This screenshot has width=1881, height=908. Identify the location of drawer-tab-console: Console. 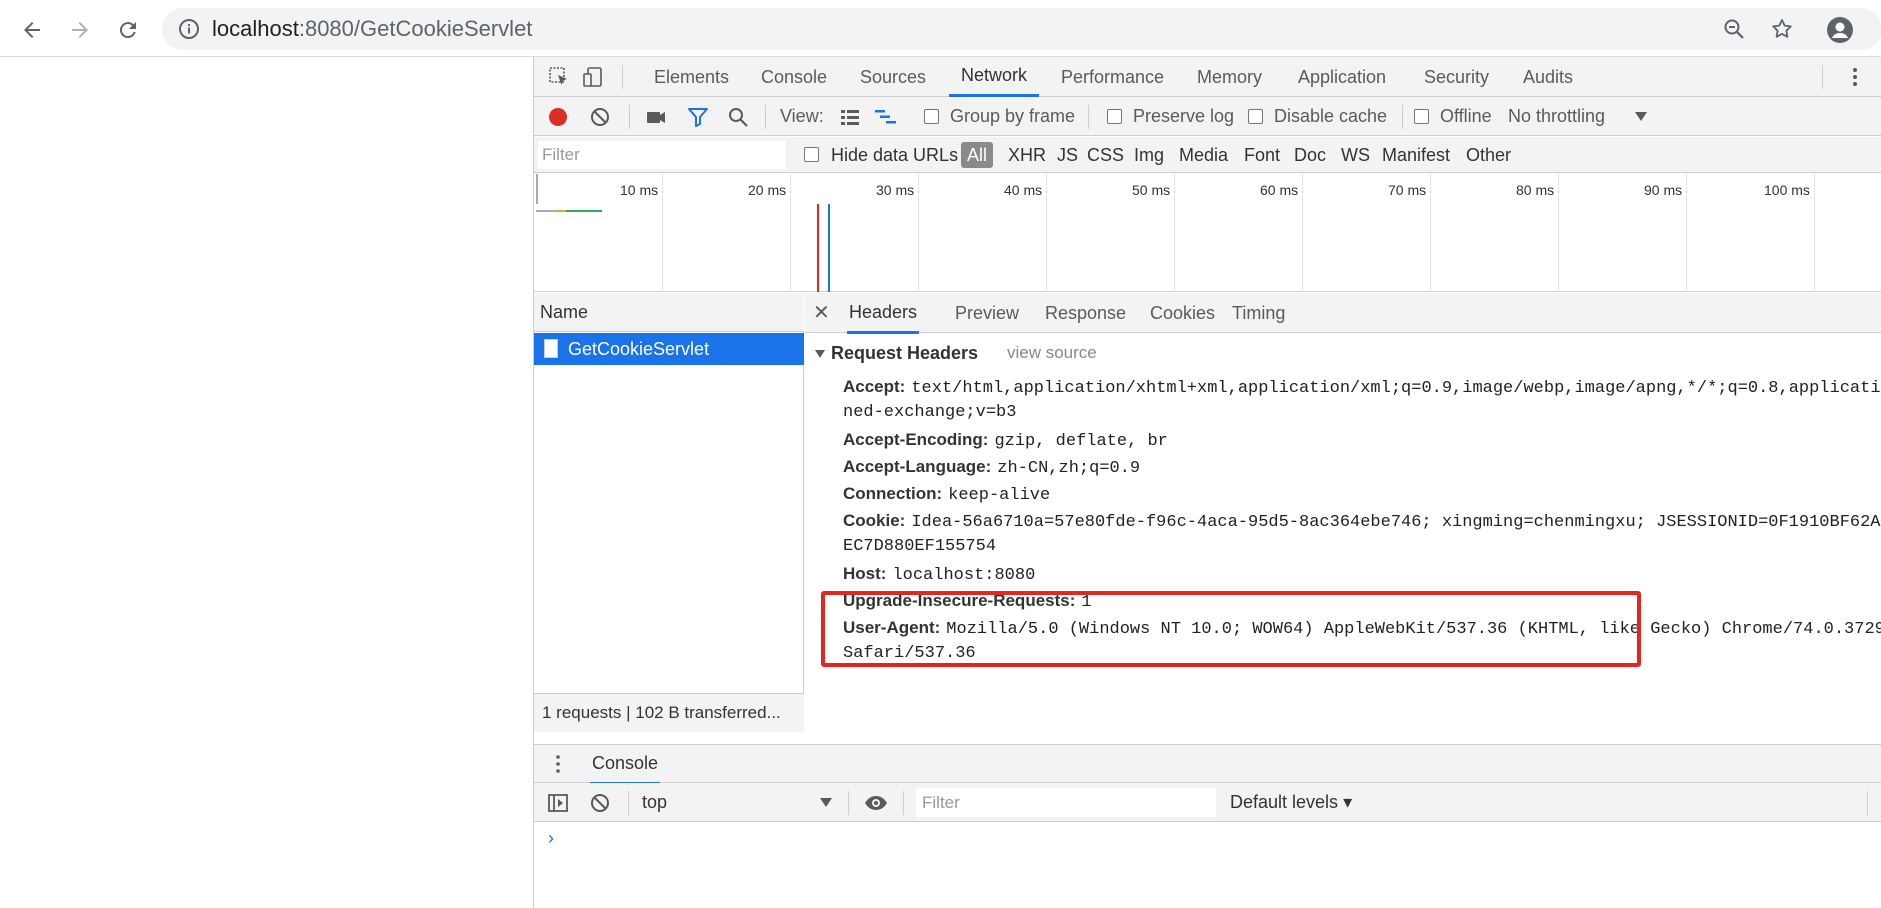
(625, 765).